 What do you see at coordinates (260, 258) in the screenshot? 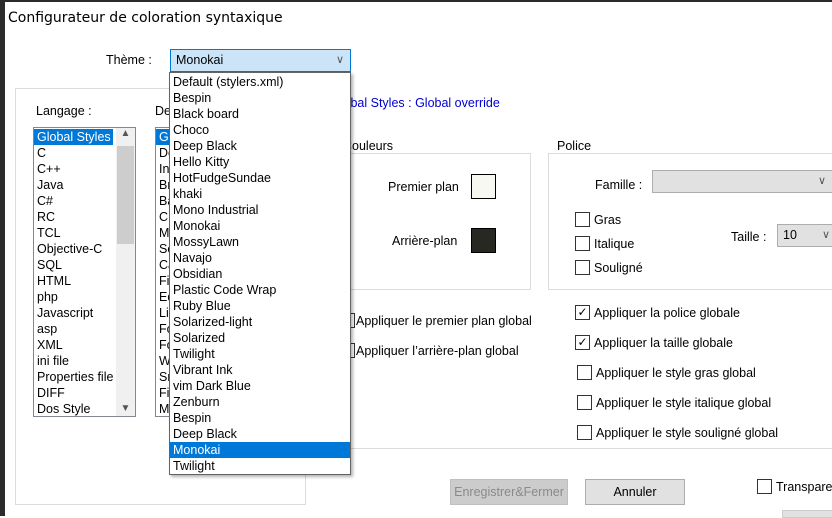
I see `theme-option: Navajo` at bounding box center [260, 258].